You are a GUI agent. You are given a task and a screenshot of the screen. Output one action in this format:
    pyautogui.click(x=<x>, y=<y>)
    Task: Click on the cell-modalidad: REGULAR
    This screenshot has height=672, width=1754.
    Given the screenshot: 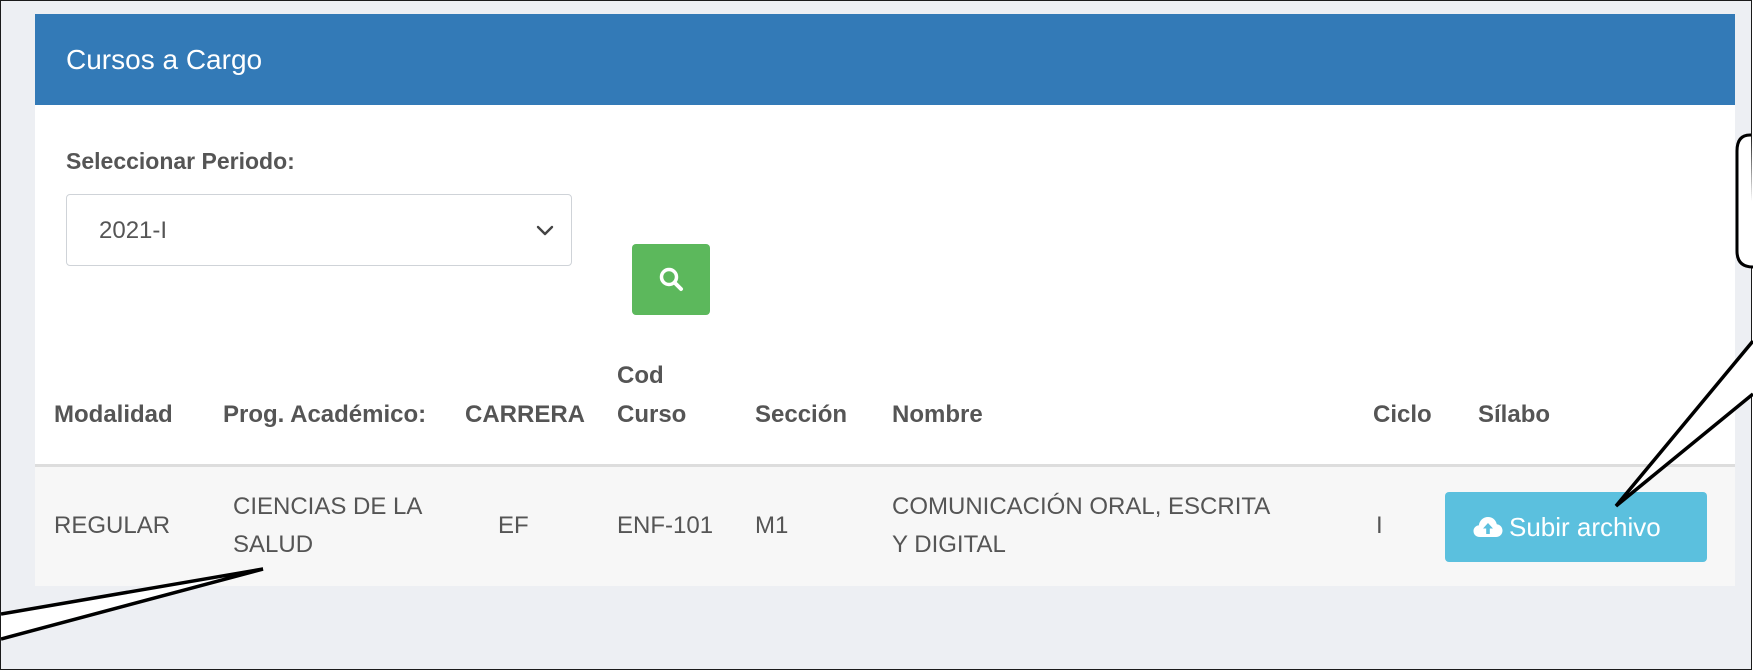 What is the action you would take?
    pyautogui.click(x=112, y=525)
    